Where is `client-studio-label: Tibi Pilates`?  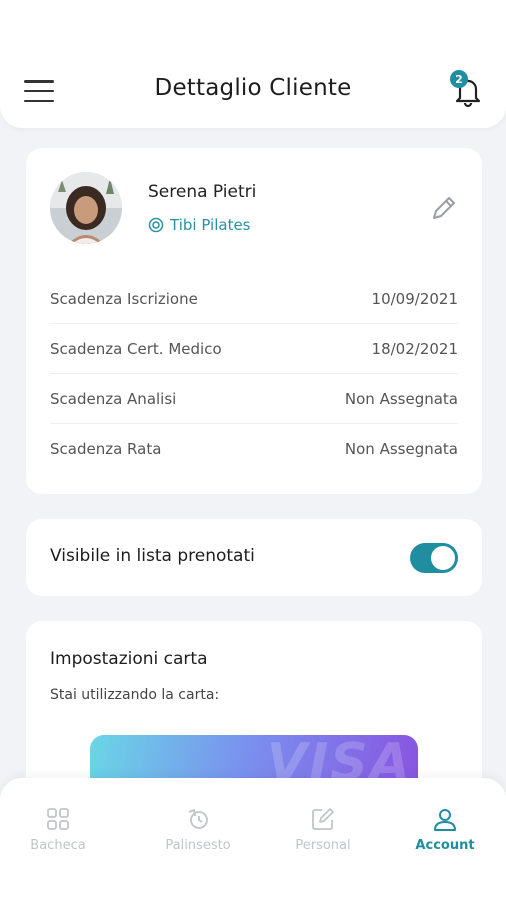 client-studio-label: Tibi Pilates is located at coordinates (210, 225).